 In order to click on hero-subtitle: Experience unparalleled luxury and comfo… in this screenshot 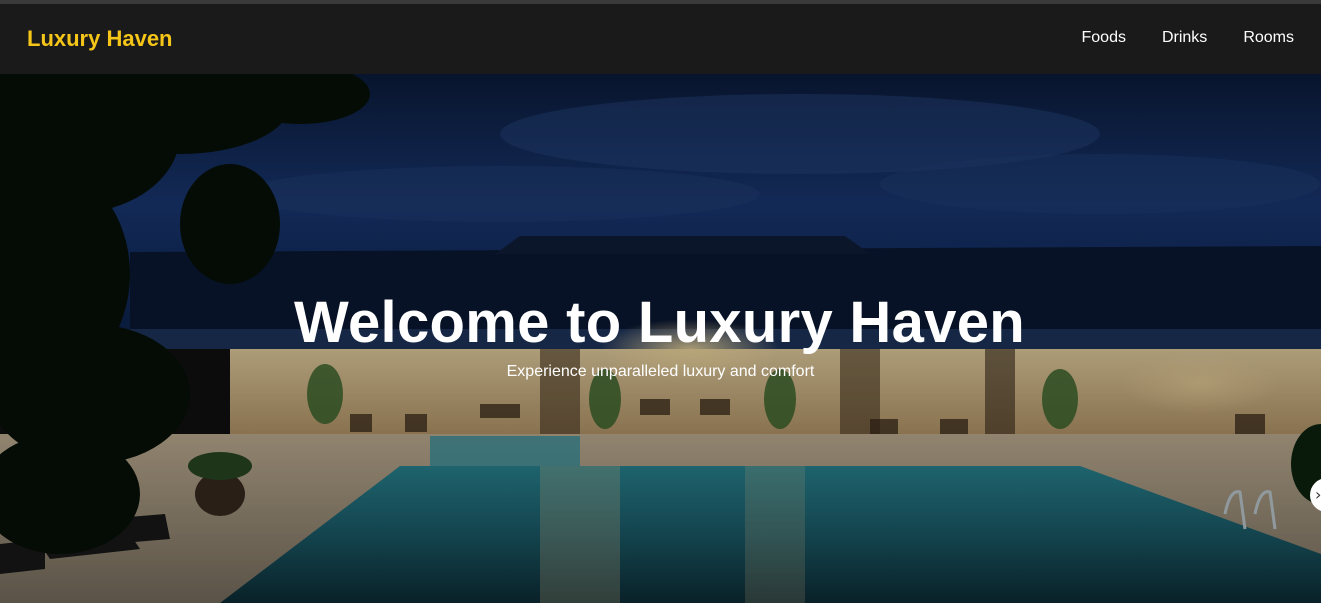, I will do `click(660, 371)`.